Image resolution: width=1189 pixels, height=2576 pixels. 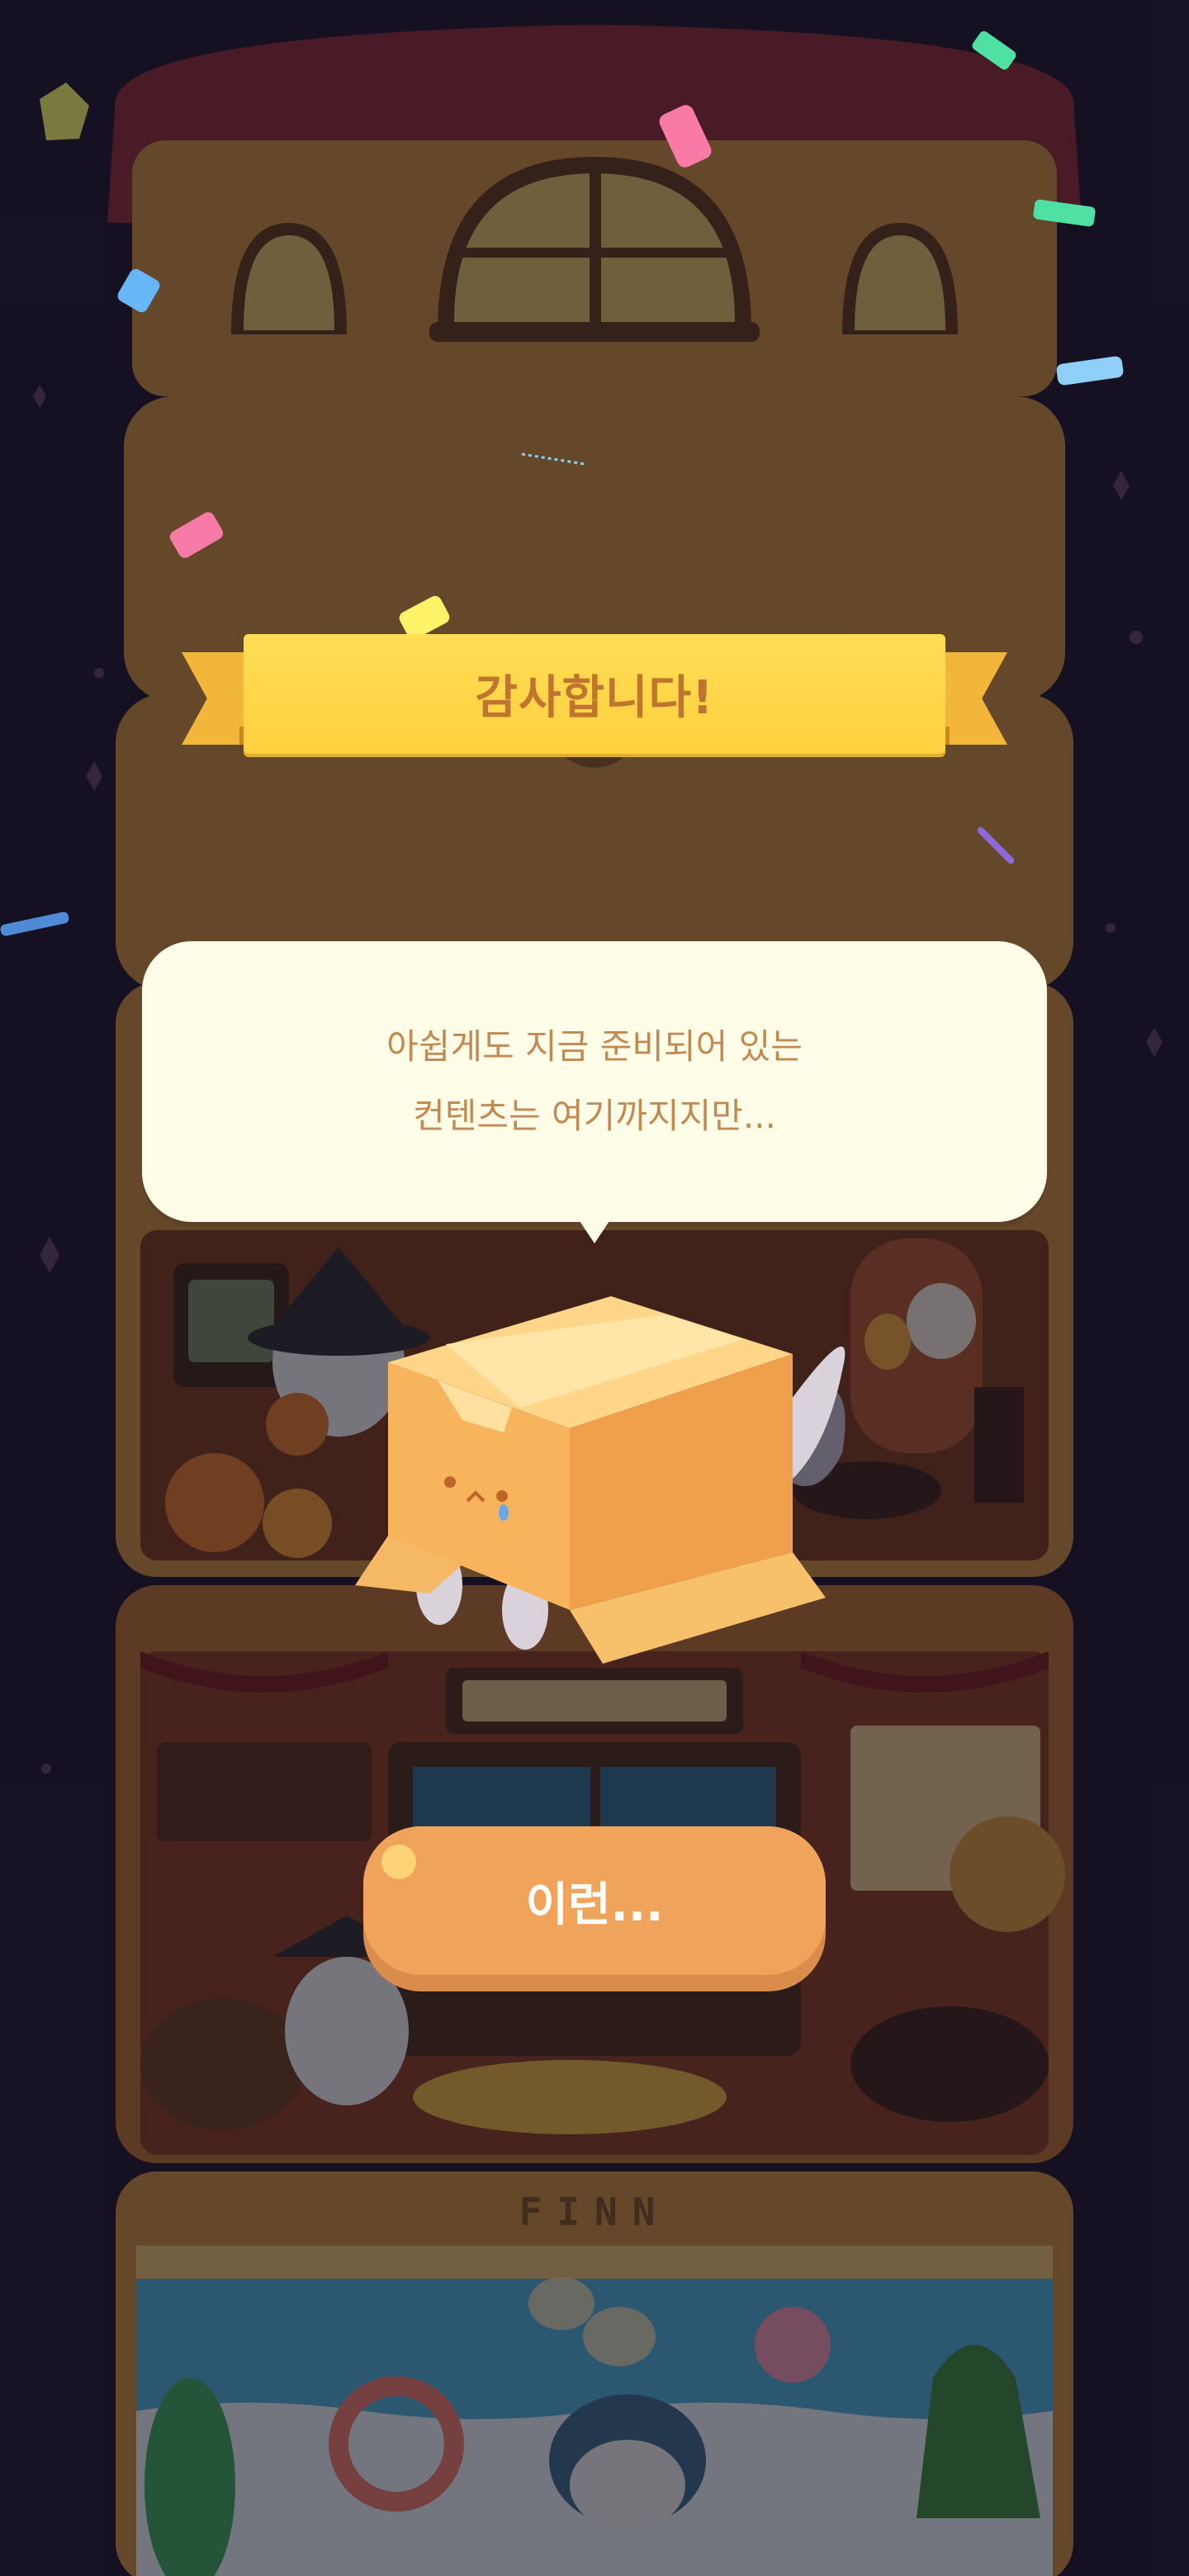 I want to click on ribbon-band: 감사합니다!, so click(x=594, y=694).